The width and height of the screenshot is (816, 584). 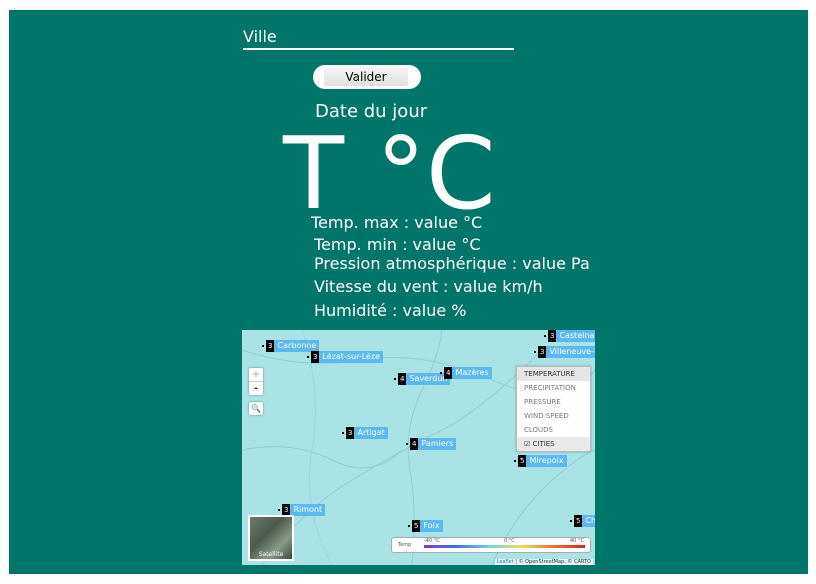 What do you see at coordinates (431, 444) in the screenshot?
I see `city-marker: 4 Pamiers` at bounding box center [431, 444].